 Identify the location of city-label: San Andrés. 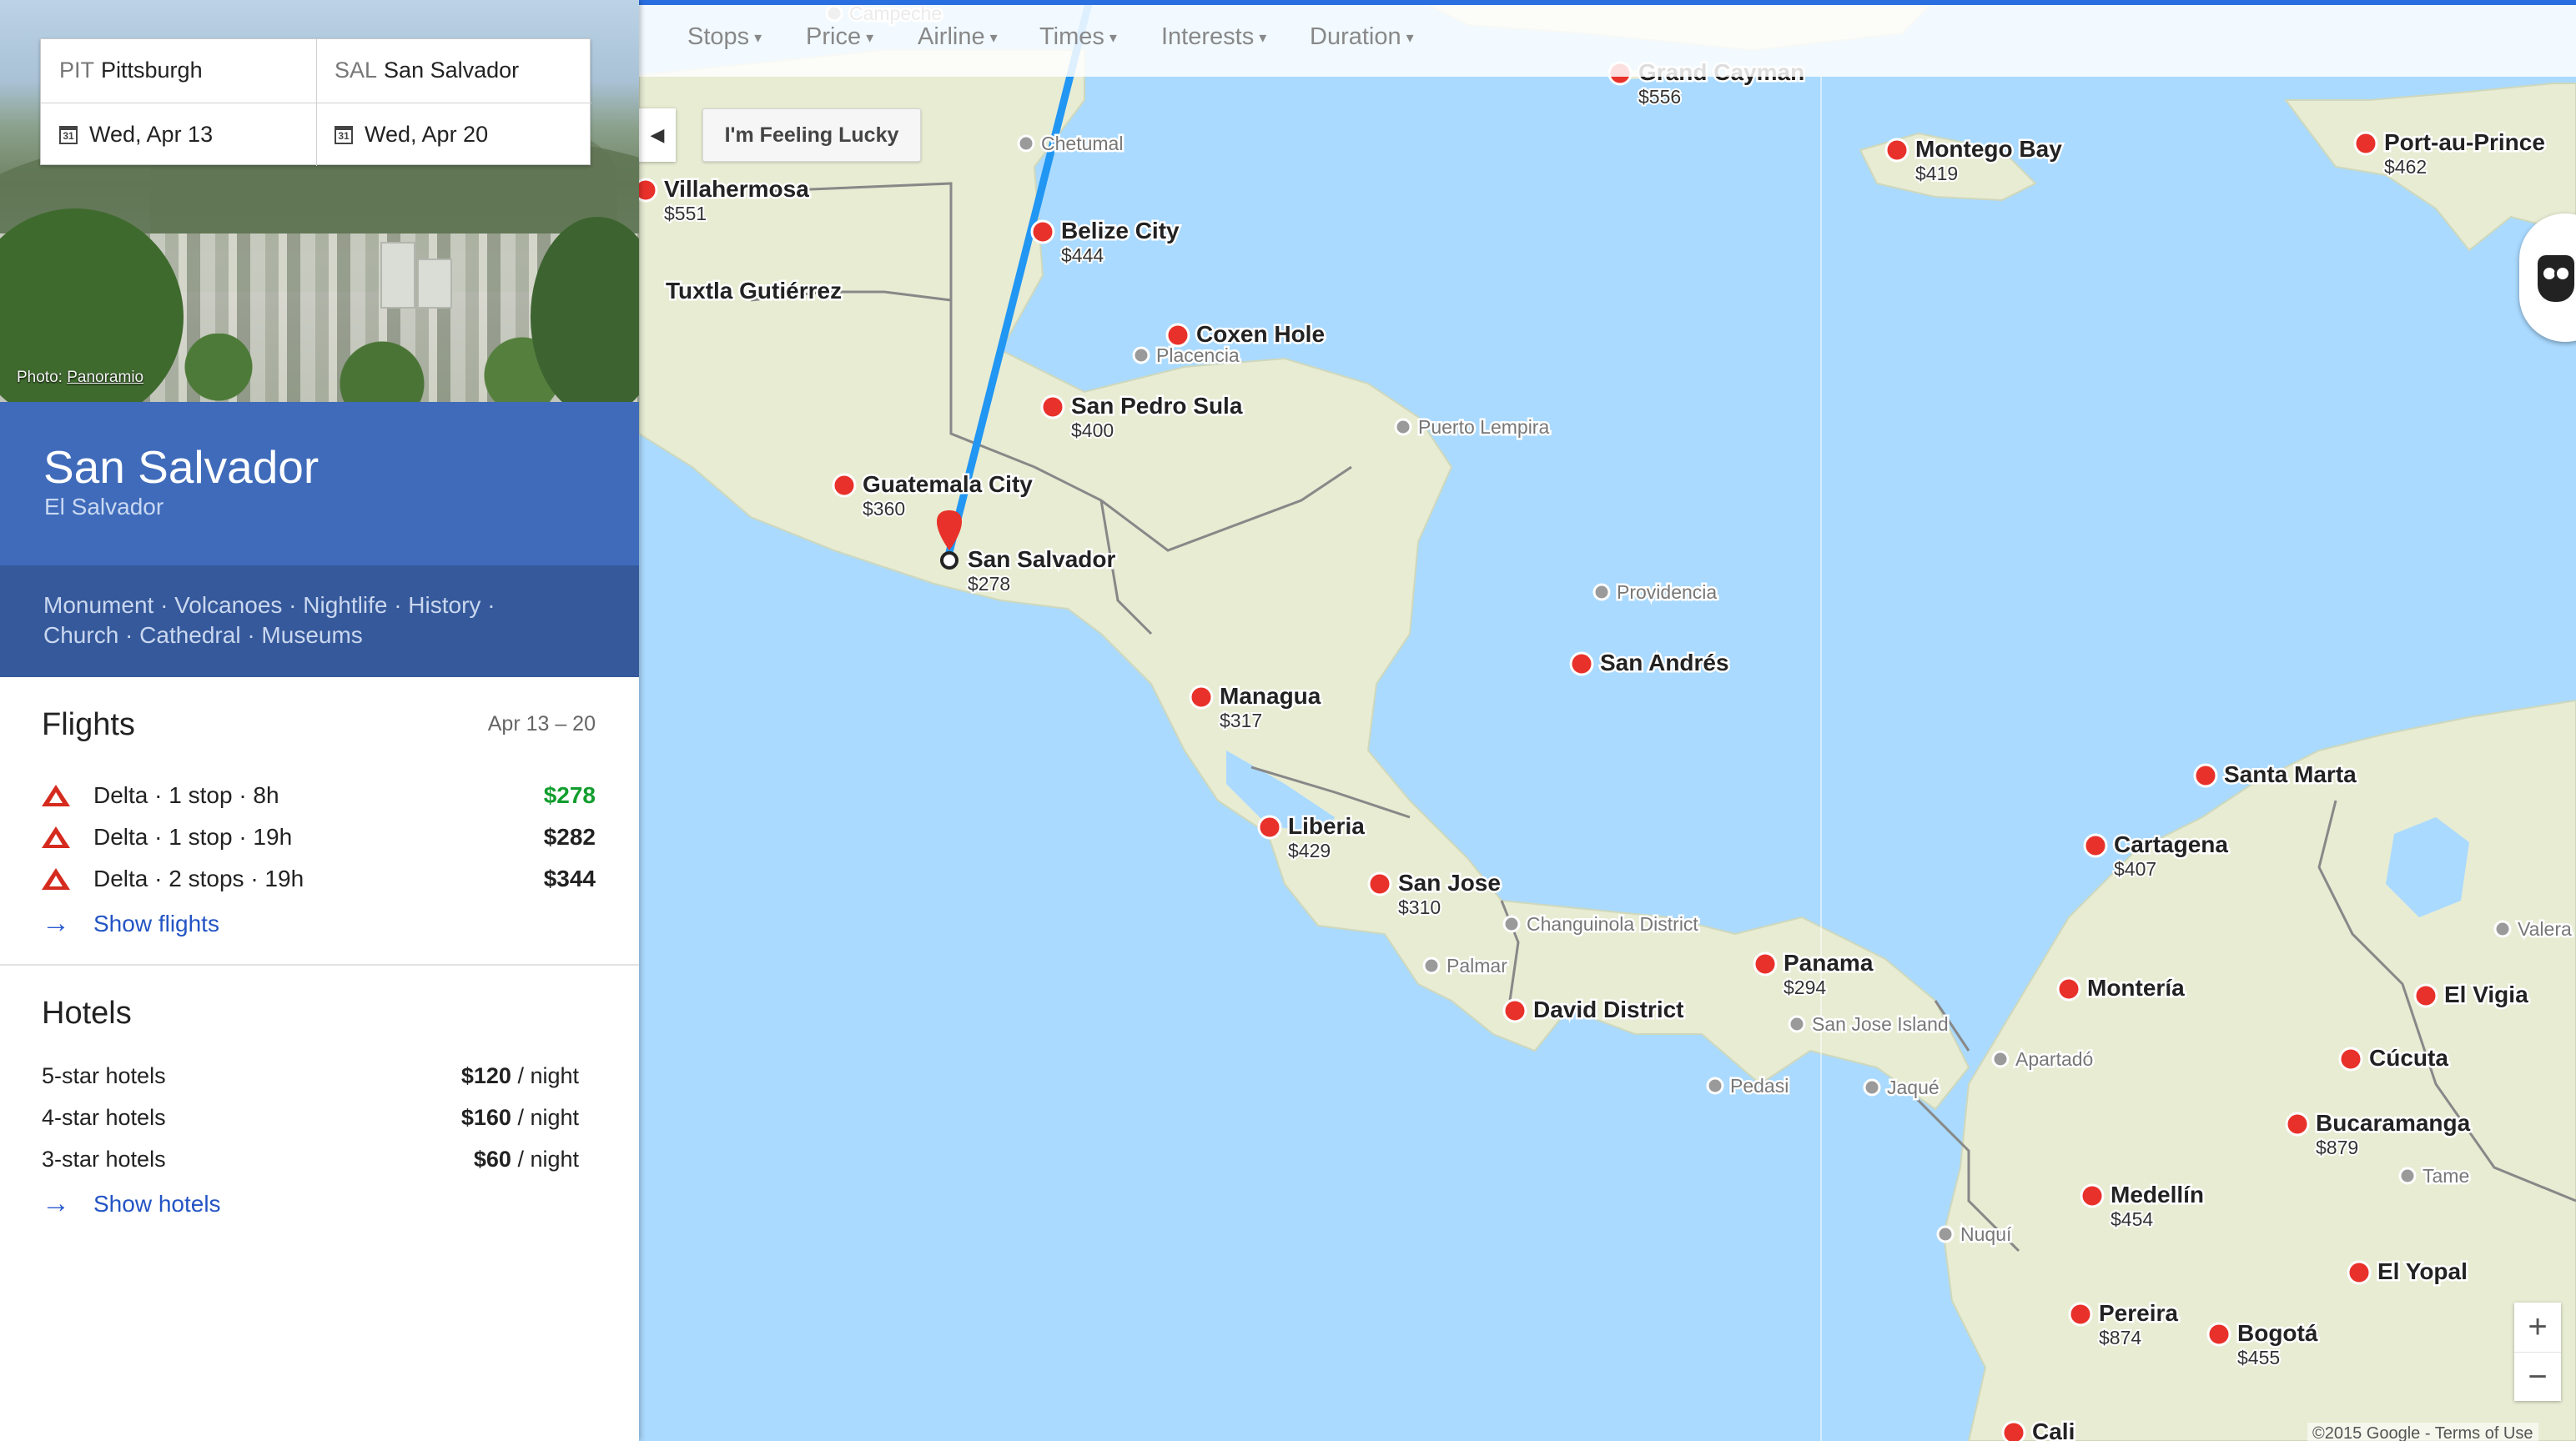
(1665, 663).